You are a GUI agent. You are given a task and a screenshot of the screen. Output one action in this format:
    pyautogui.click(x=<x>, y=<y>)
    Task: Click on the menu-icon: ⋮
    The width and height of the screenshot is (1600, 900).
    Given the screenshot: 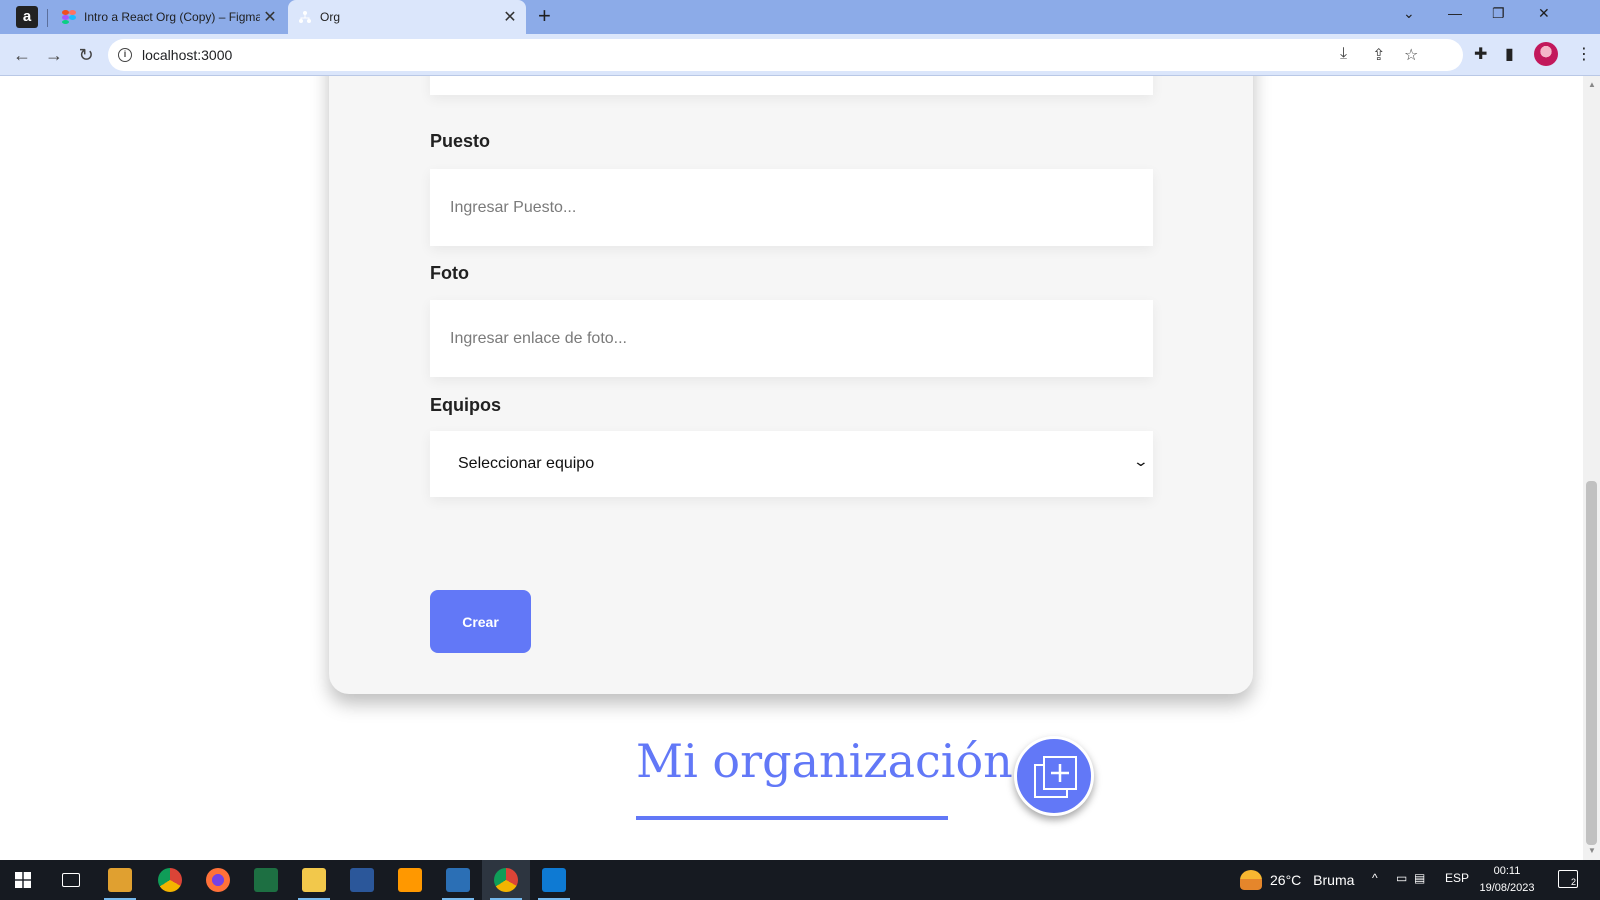 What is the action you would take?
    pyautogui.click(x=1584, y=54)
    